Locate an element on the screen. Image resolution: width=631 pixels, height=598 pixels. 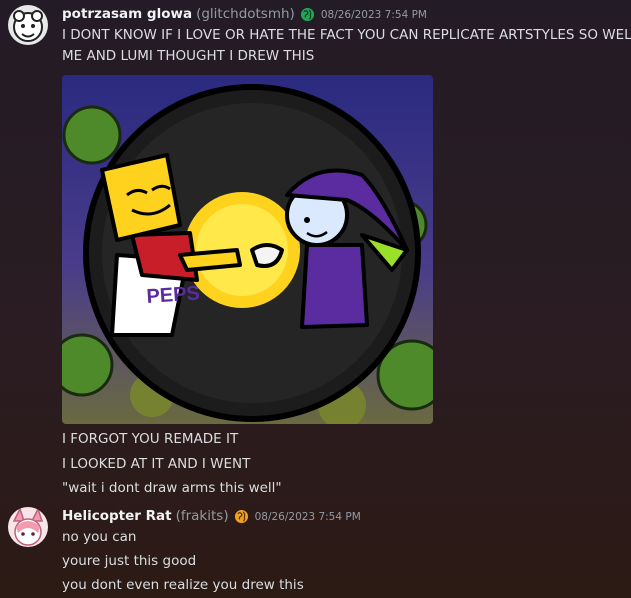
message-text: no you can is located at coordinates (99, 537).